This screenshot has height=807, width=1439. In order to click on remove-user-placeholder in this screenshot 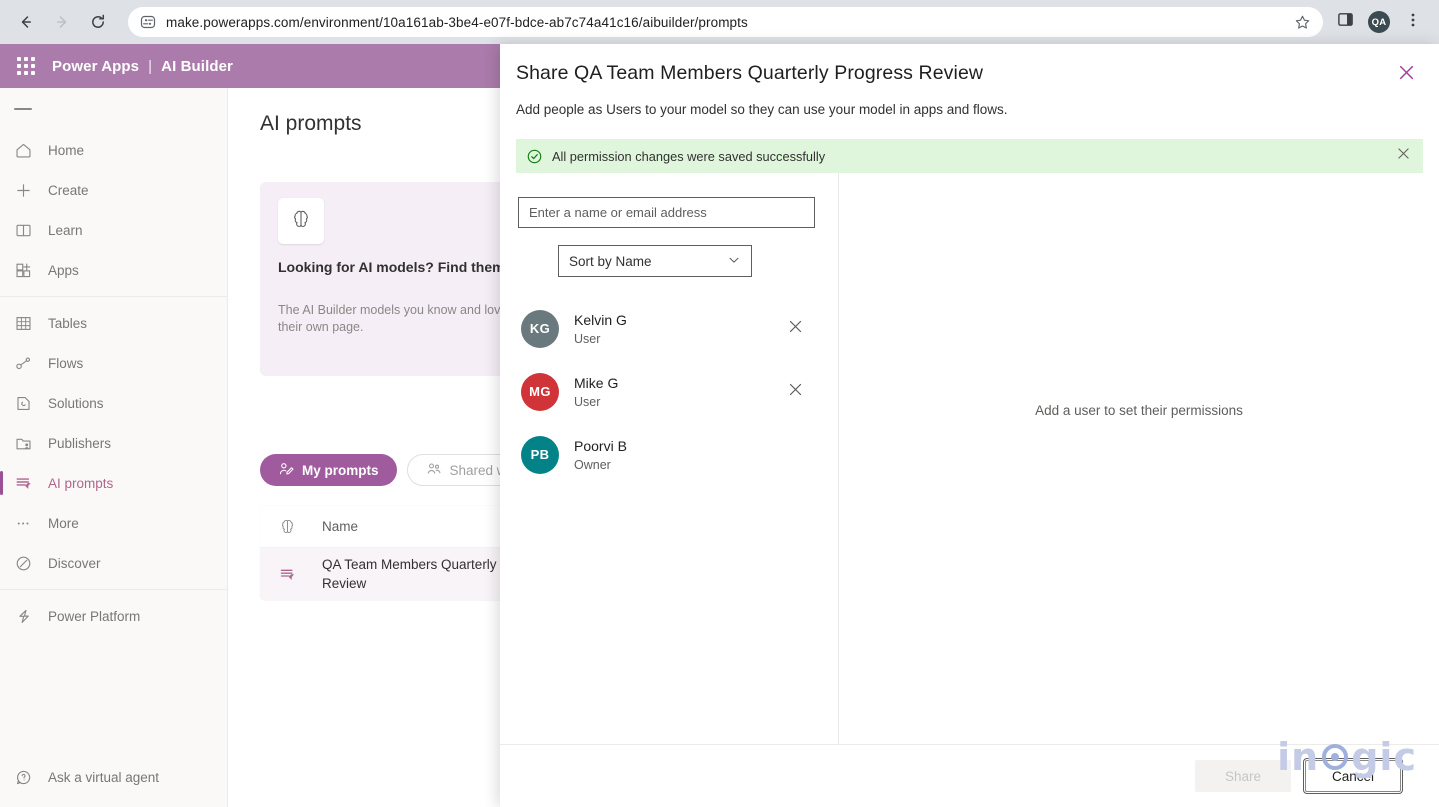, I will do `click(795, 455)`.